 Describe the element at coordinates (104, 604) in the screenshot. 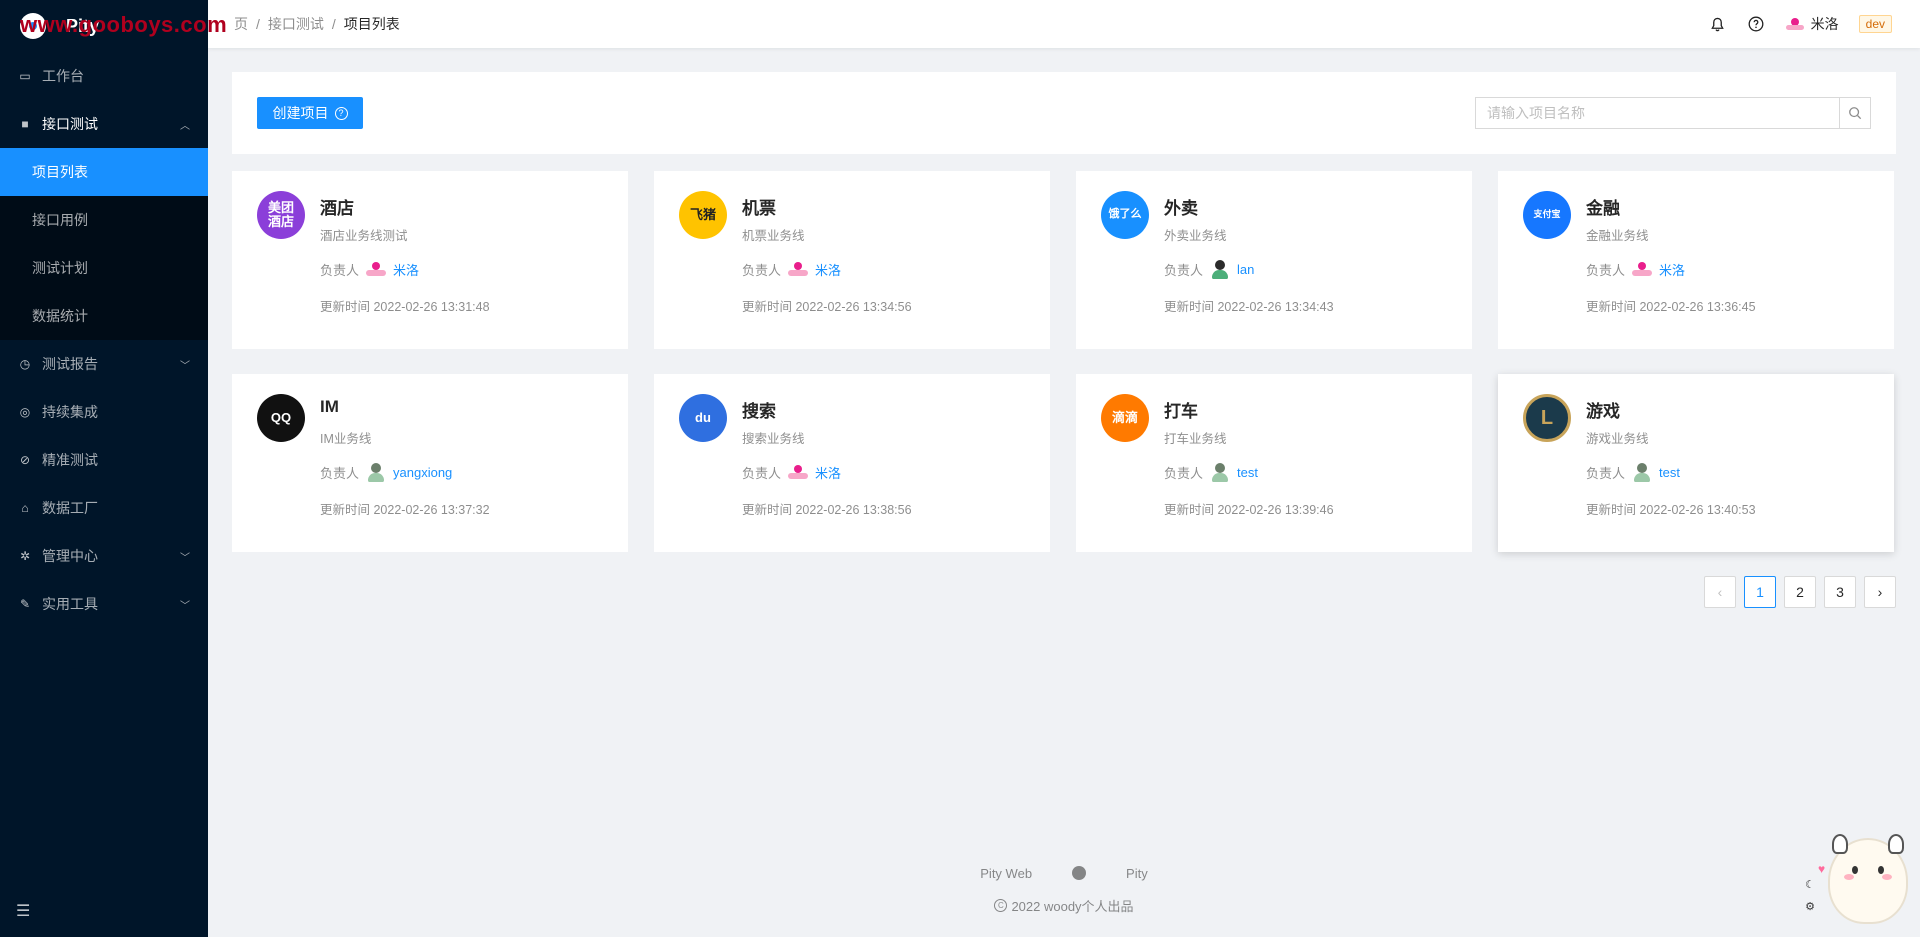

I see `sidebar-item-tools: ✎ 实用工具 ﹀` at that location.